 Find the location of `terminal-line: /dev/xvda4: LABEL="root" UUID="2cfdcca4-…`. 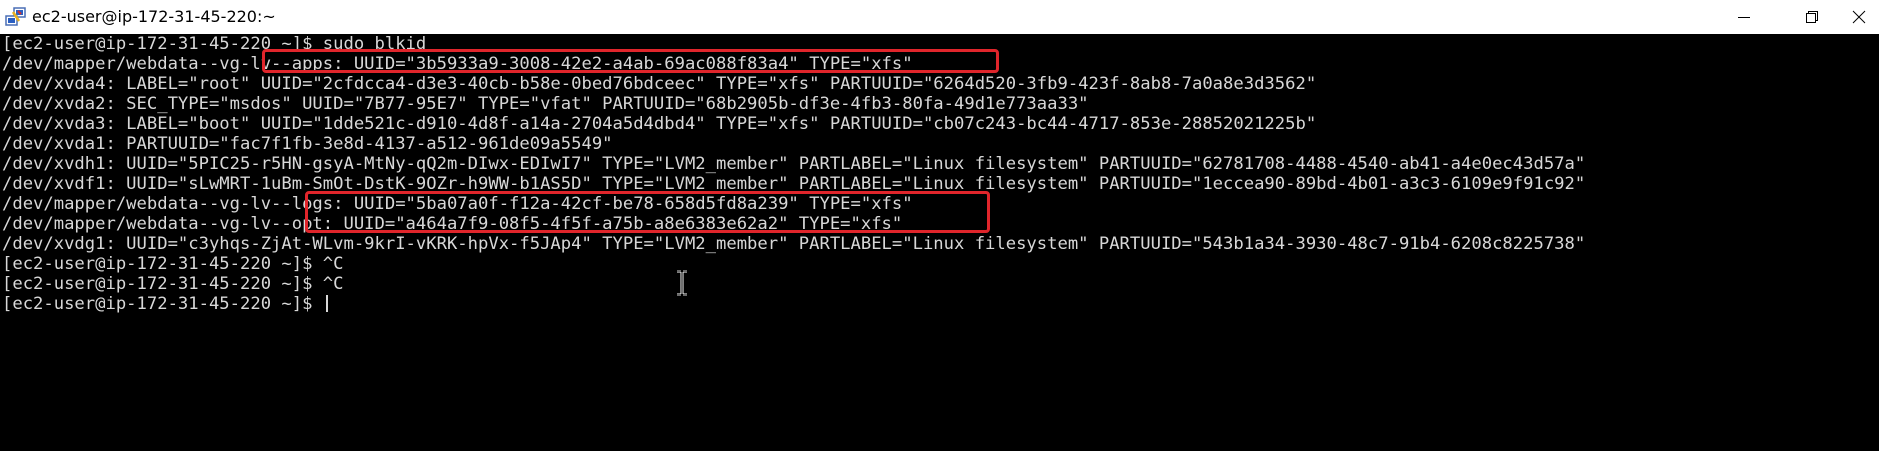

terminal-line: /dev/xvda4: LABEL="root" UUID="2cfdcca4-… is located at coordinates (659, 84).